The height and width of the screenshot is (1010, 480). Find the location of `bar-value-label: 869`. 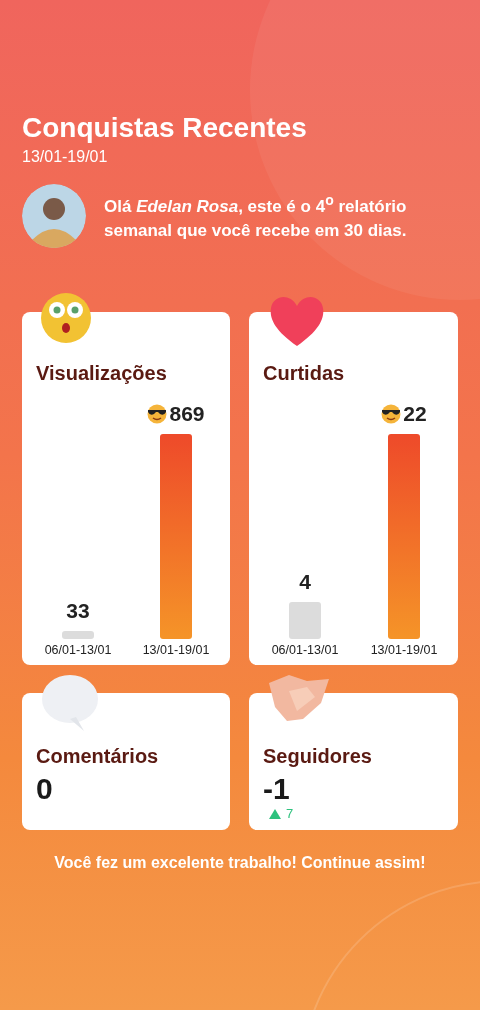

bar-value-label: 869 is located at coordinates (187, 414).